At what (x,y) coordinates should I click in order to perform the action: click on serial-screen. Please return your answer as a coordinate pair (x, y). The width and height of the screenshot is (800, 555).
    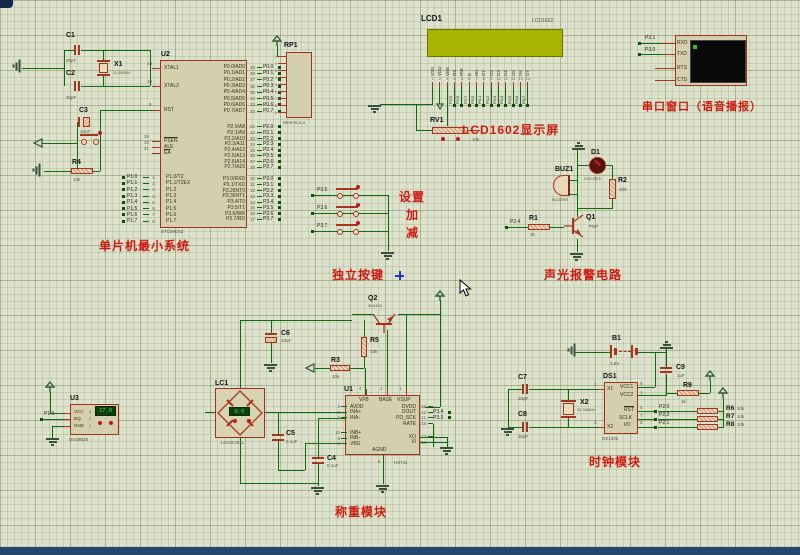
    Looking at the image, I should click on (718, 61).